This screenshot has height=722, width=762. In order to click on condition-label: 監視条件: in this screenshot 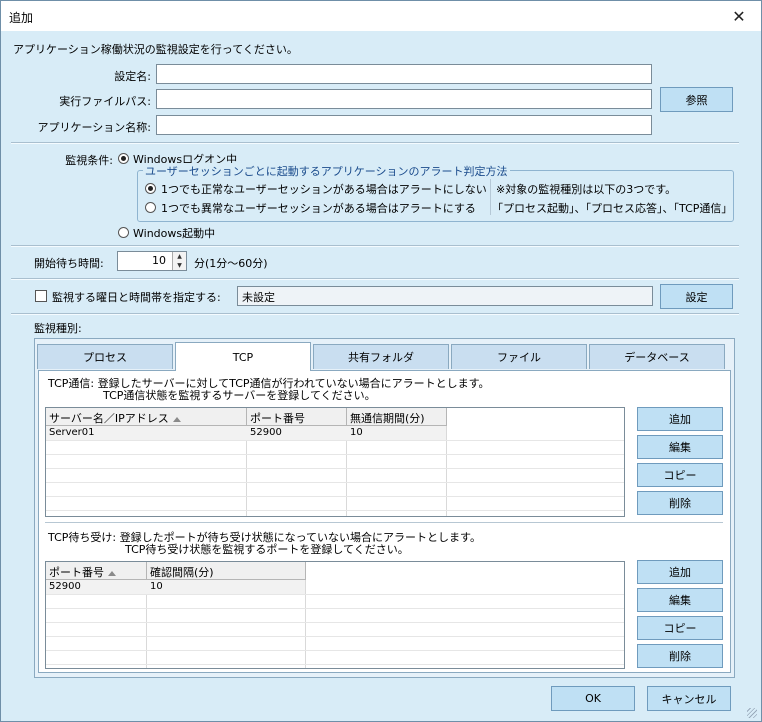, I will do `click(89, 160)`.